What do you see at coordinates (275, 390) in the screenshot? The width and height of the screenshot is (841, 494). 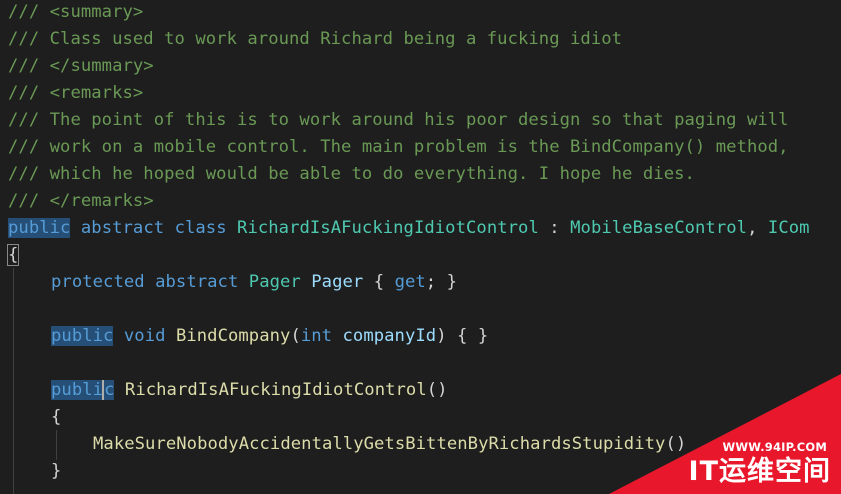 I see `constructor-name: RichardIsAFuckingIdiotControl` at bounding box center [275, 390].